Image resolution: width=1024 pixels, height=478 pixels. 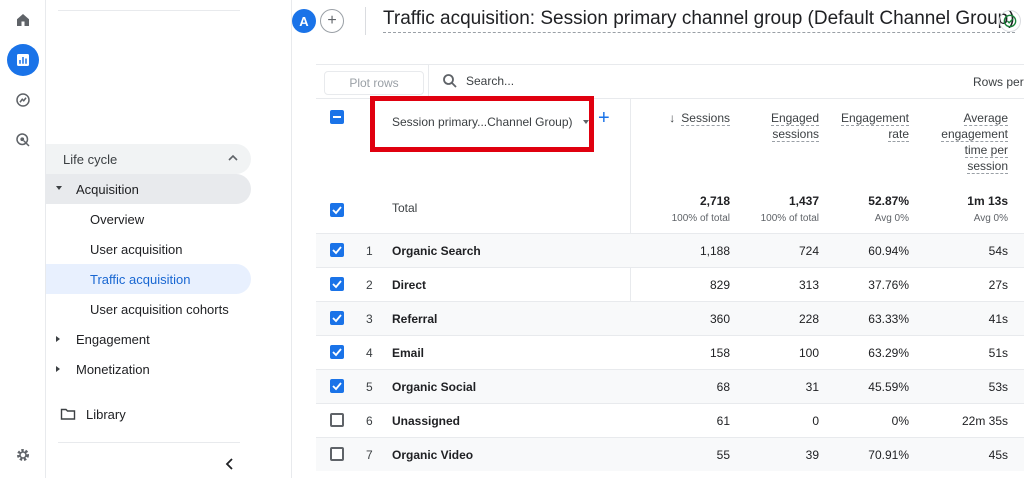 I want to click on home-icon, so click(x=23, y=20).